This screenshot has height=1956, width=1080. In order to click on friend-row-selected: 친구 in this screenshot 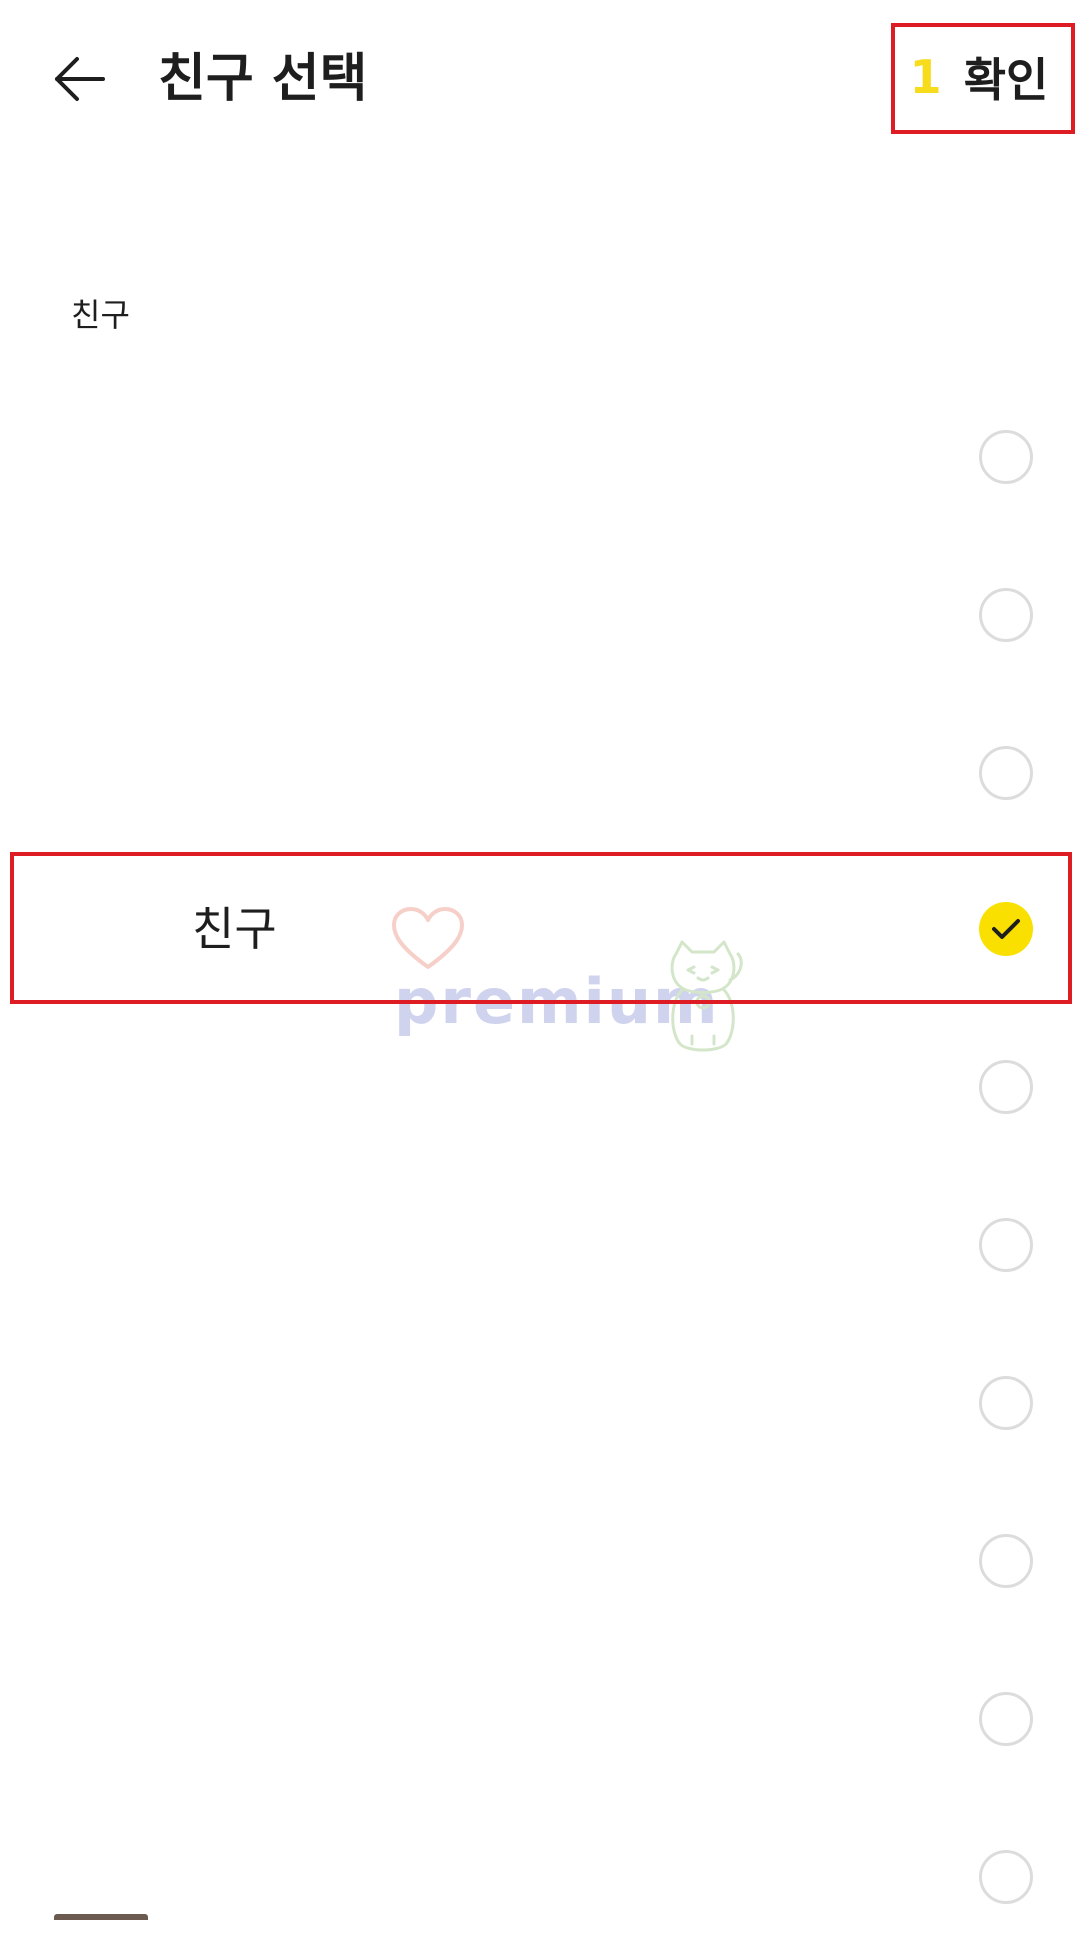, I will do `click(540, 929)`.